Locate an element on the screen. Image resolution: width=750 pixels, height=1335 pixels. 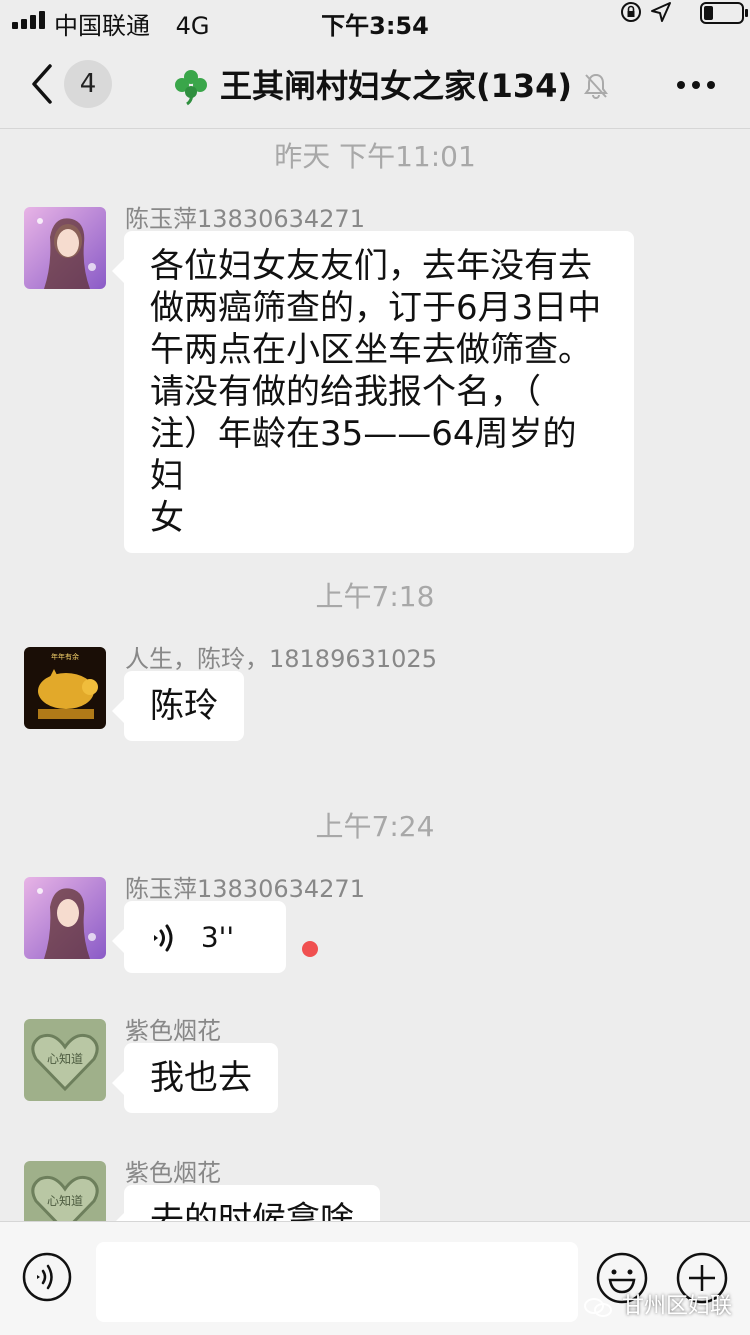
message-text: 陈玲 is located at coordinates (184, 706).